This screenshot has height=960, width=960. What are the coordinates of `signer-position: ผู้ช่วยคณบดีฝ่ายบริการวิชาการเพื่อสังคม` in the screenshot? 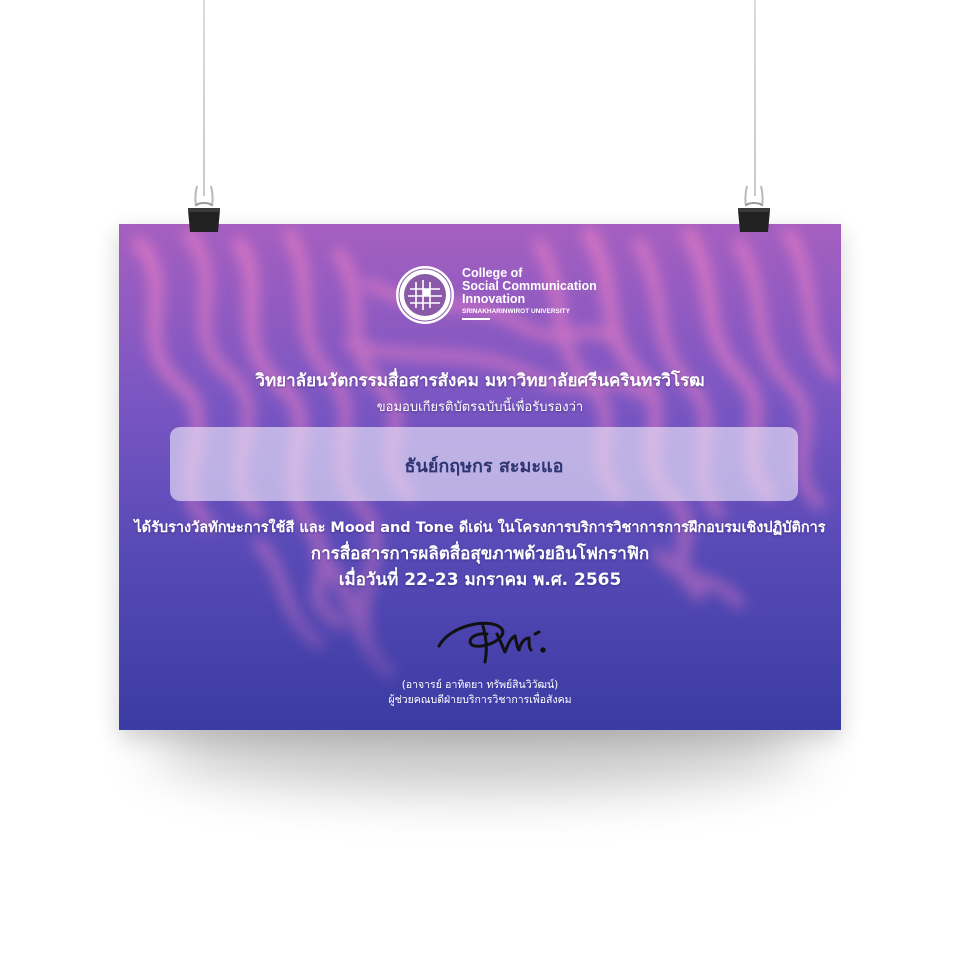 It's located at (480, 700).